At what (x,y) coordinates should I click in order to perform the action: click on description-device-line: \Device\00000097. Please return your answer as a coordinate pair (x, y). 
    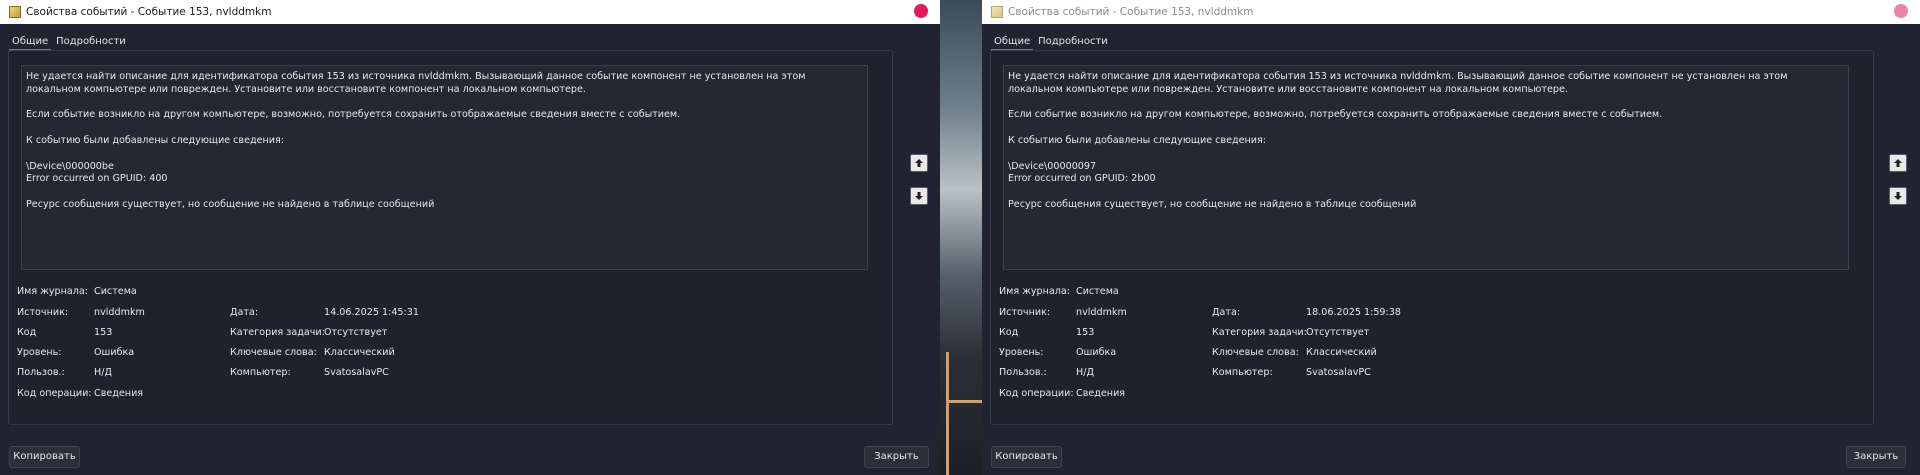
    Looking at the image, I should click on (1052, 166).